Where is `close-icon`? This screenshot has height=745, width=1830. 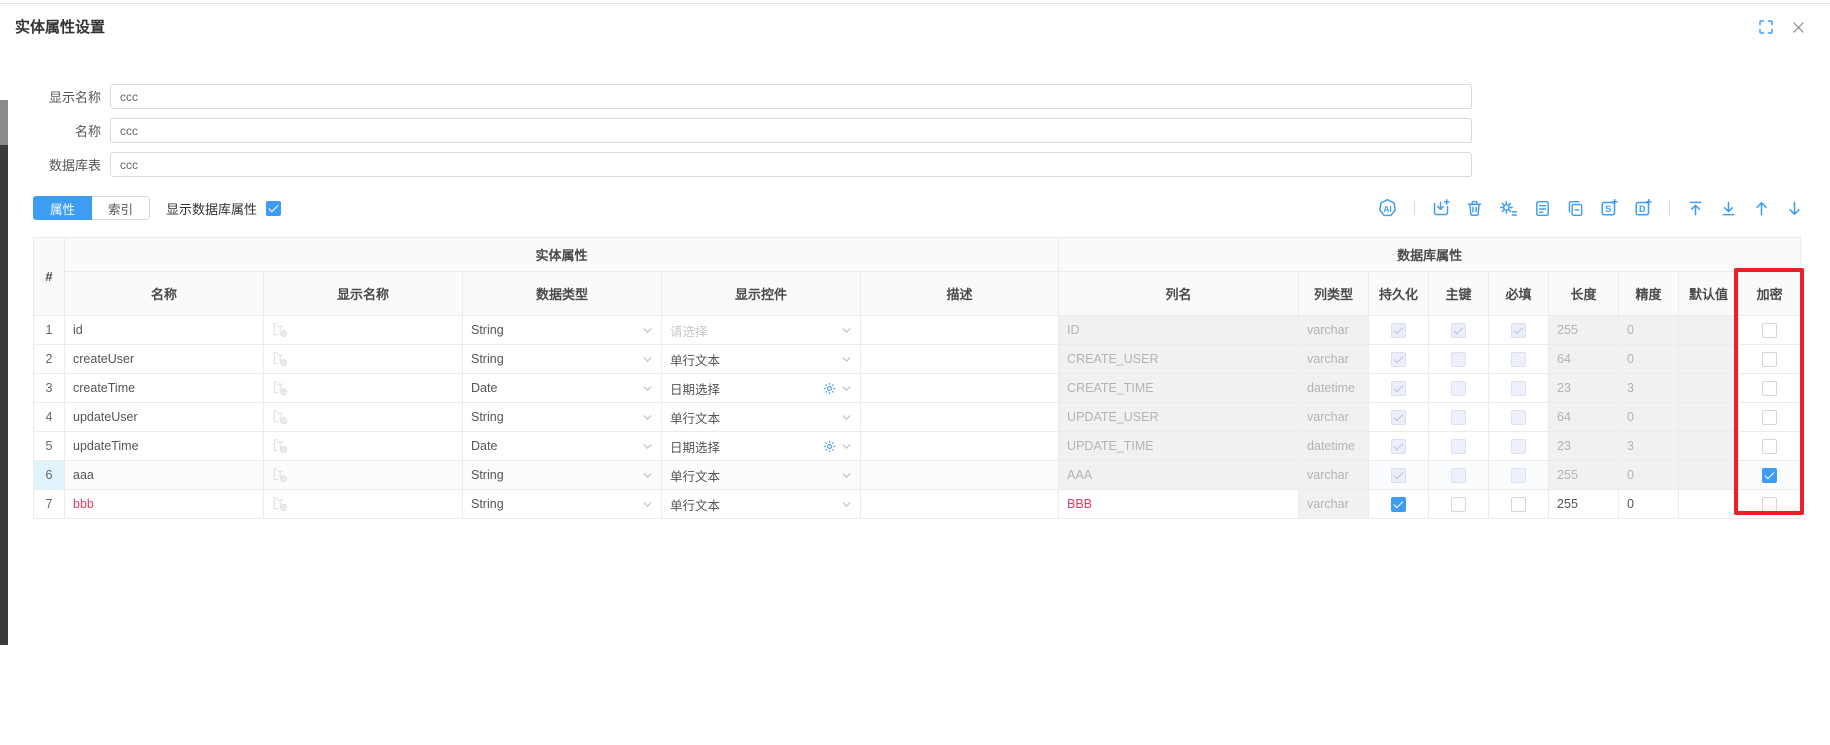 close-icon is located at coordinates (1798, 27).